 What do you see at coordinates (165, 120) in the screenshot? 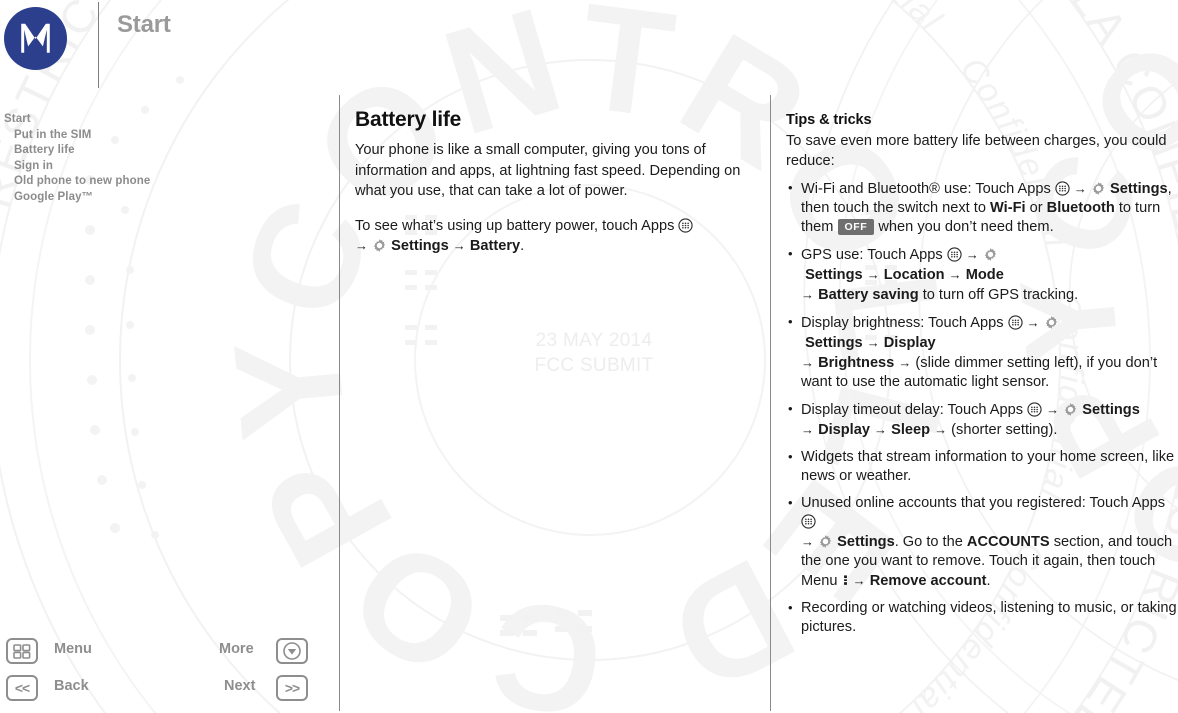
I see `sidebar-item-start: Start` at bounding box center [165, 120].